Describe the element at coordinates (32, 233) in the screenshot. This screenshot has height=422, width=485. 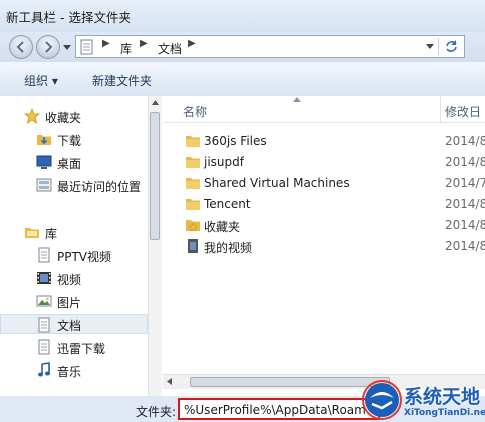
I see `library-icon` at that location.